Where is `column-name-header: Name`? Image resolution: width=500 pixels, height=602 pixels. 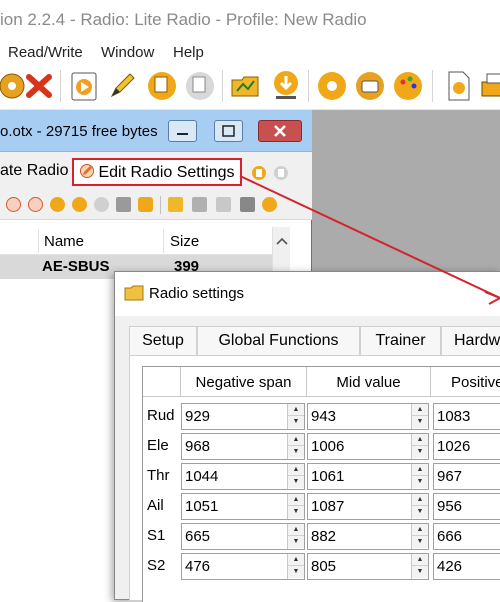 column-name-header: Name is located at coordinates (64, 241).